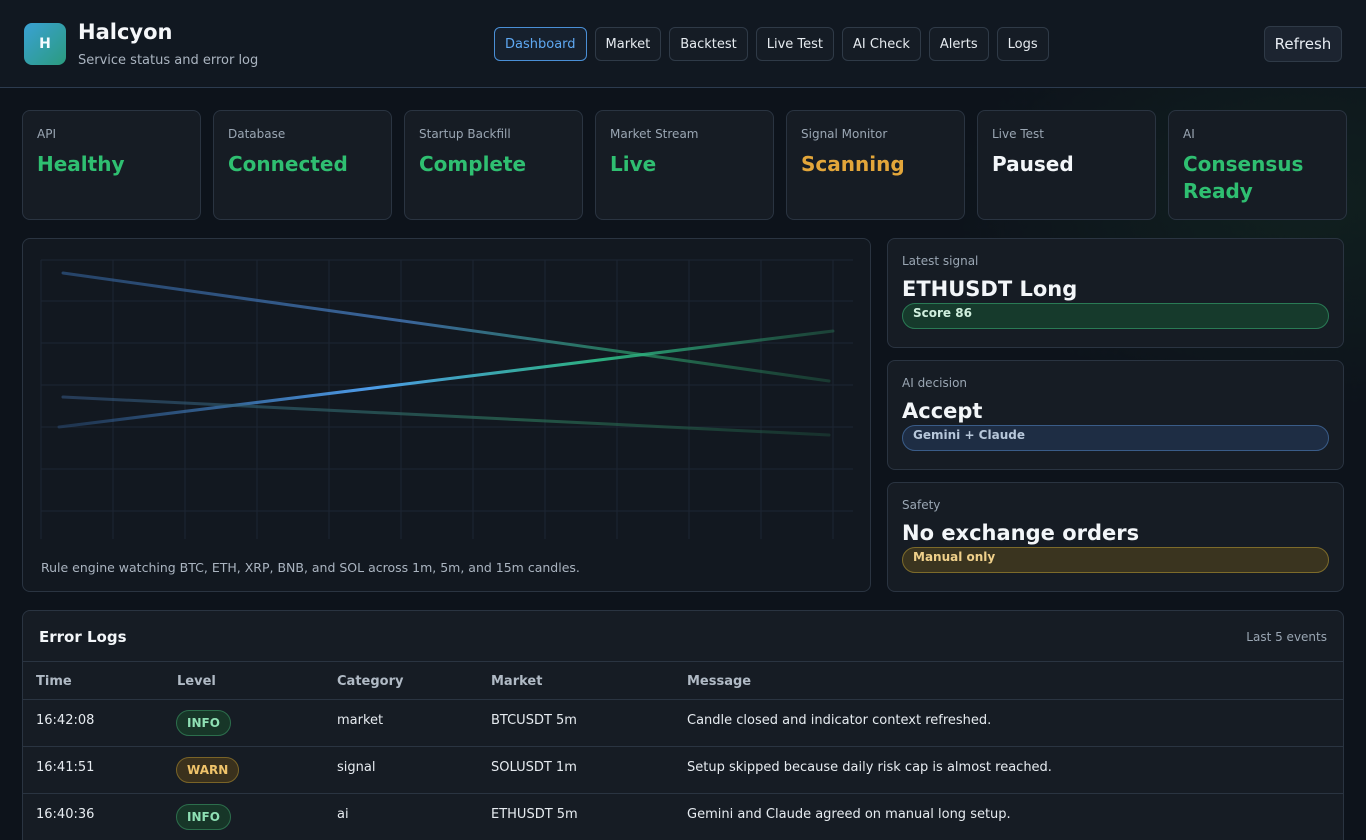  Describe the element at coordinates (683, 680) in the screenshot. I see `logs-table-header: Time Level Category Market Message` at that location.